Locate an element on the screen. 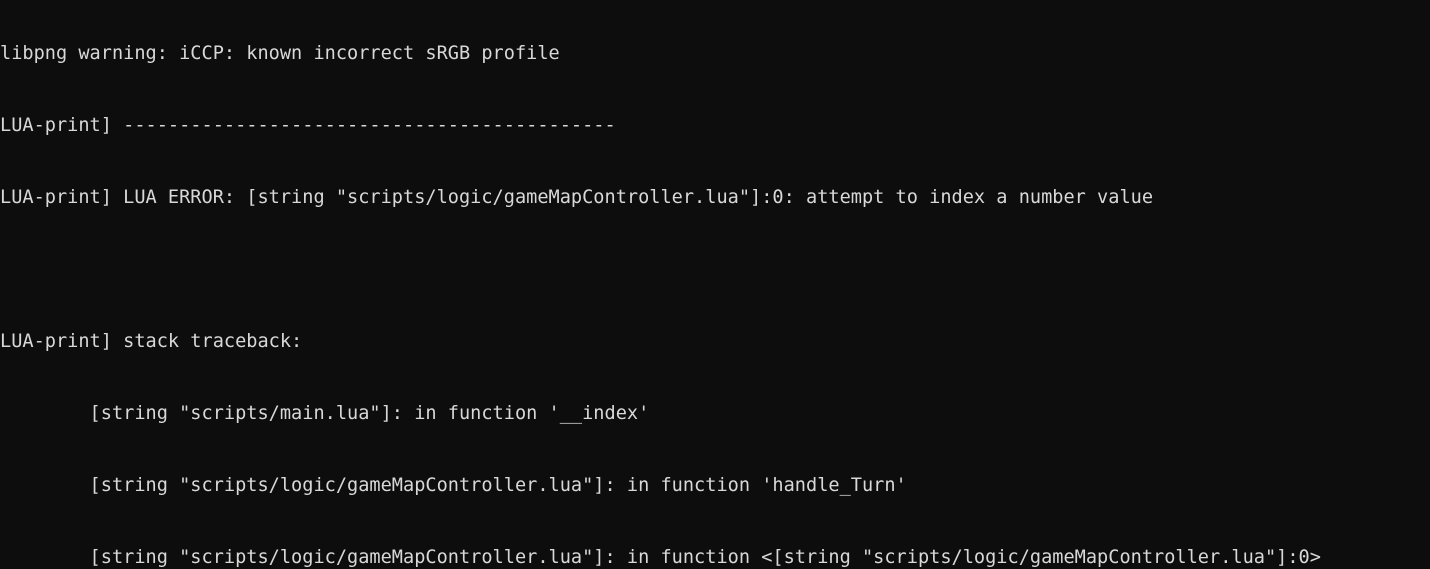 The image size is (1430, 569). console-line: LUA-print] stack traceback: is located at coordinates (151, 341).